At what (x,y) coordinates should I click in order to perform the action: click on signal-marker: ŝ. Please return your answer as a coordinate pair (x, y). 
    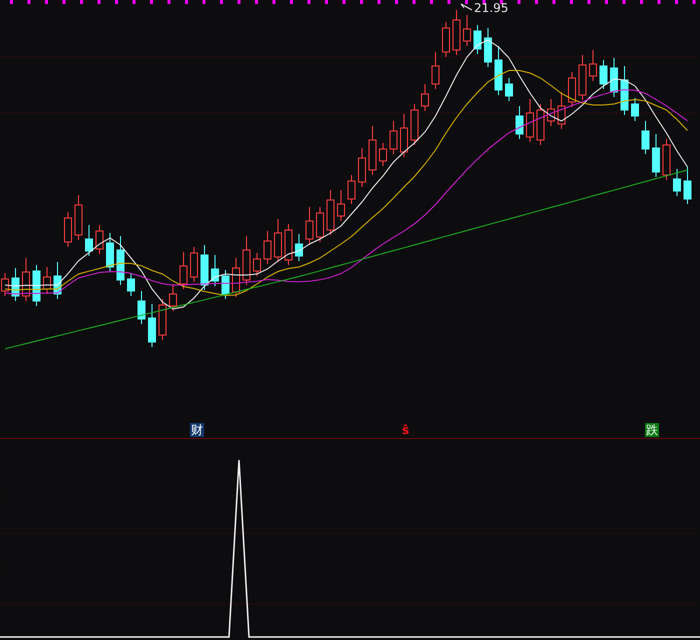
    Looking at the image, I should click on (405, 430).